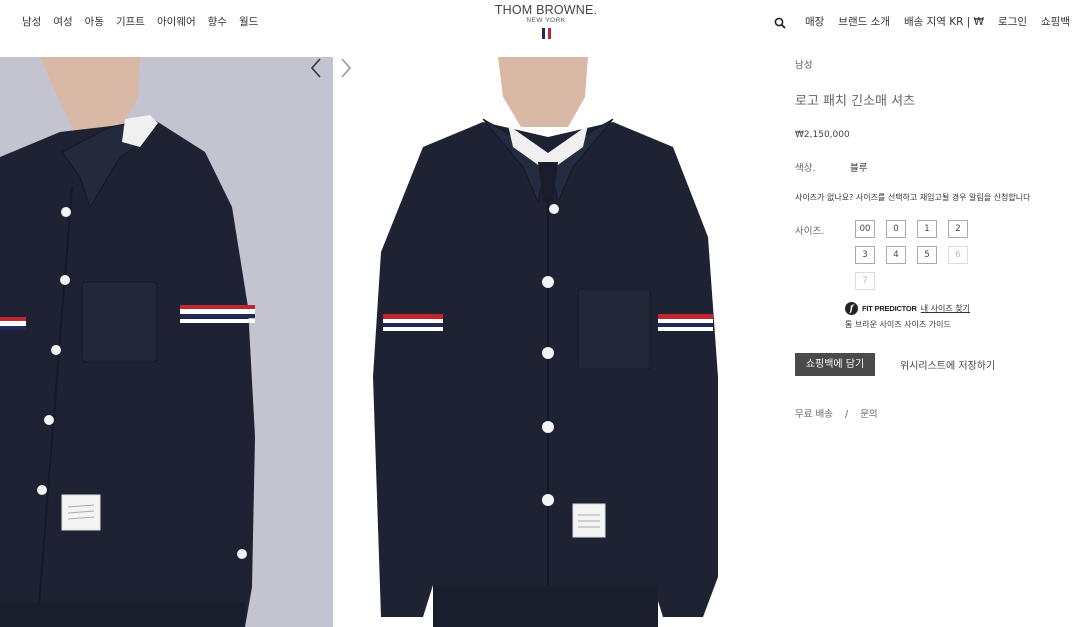 Image resolution: width=1080 pixels, height=627 pixels. Describe the element at coordinates (803, 64) in the screenshot. I see `breadcrumb: 남성` at that location.